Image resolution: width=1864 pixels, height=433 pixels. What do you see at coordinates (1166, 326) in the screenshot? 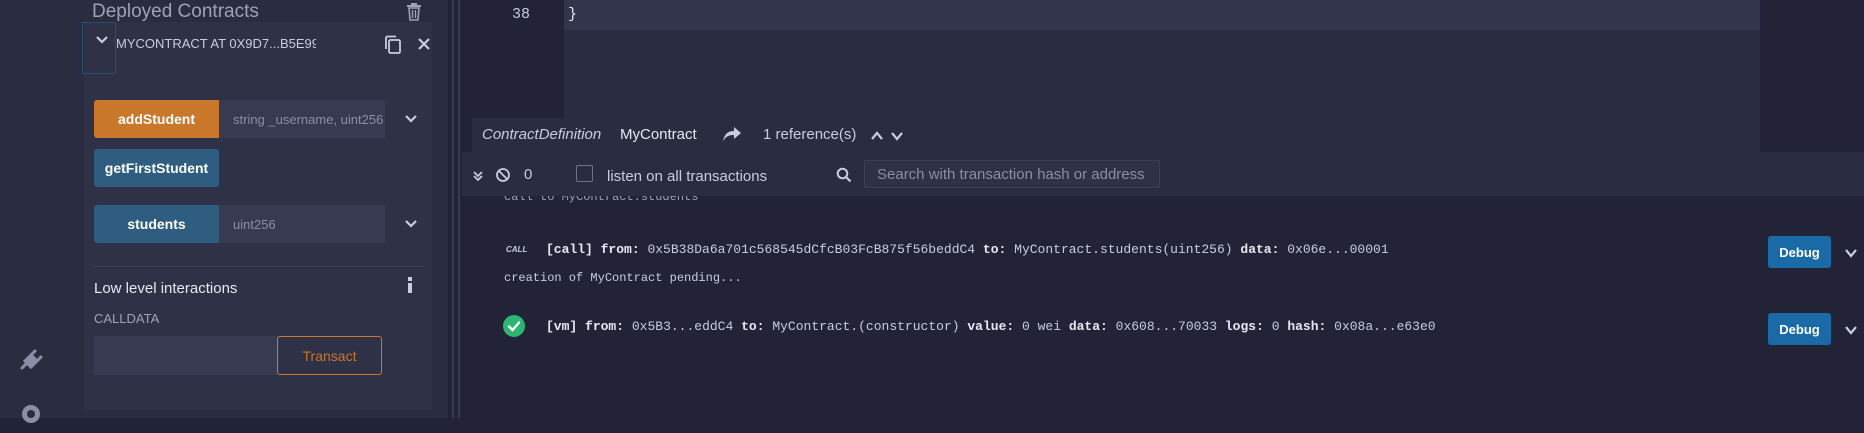
I see `vm-data-value: 0x608...70033` at bounding box center [1166, 326].